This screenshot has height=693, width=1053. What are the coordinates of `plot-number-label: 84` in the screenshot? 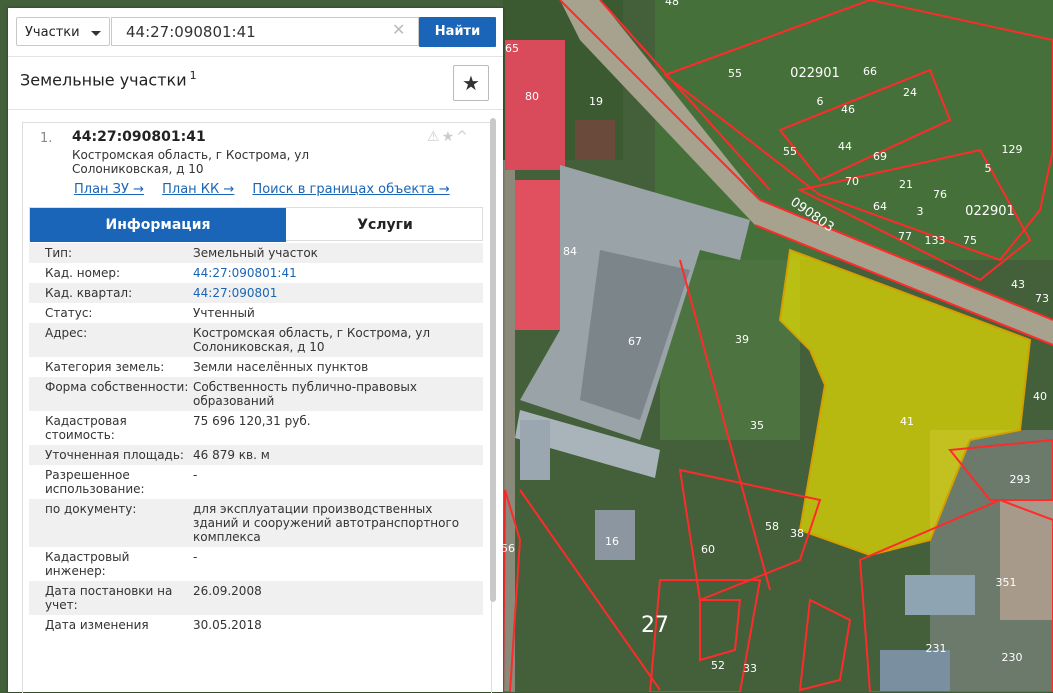 It's located at (570, 251).